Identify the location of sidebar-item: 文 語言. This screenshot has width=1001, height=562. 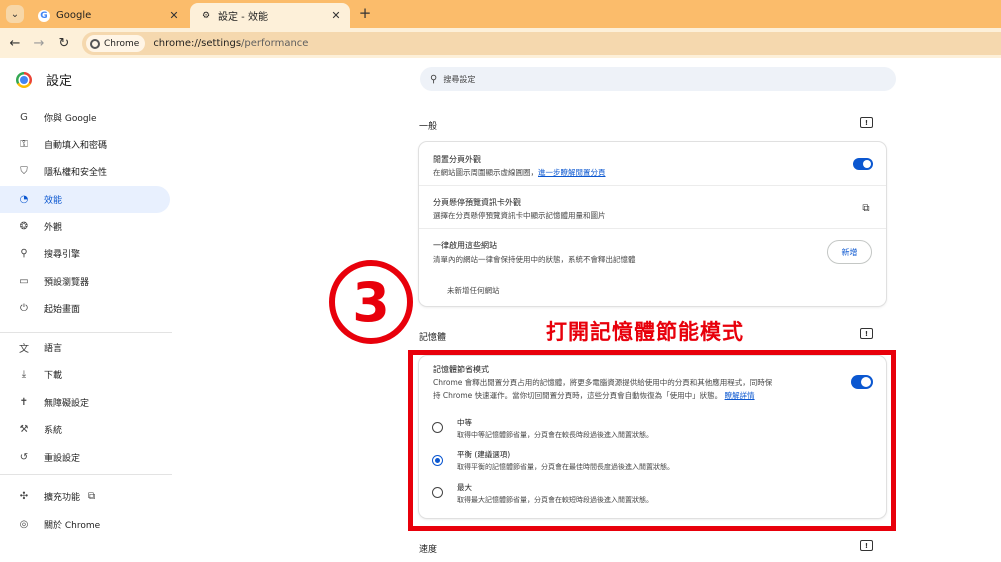
(85, 347).